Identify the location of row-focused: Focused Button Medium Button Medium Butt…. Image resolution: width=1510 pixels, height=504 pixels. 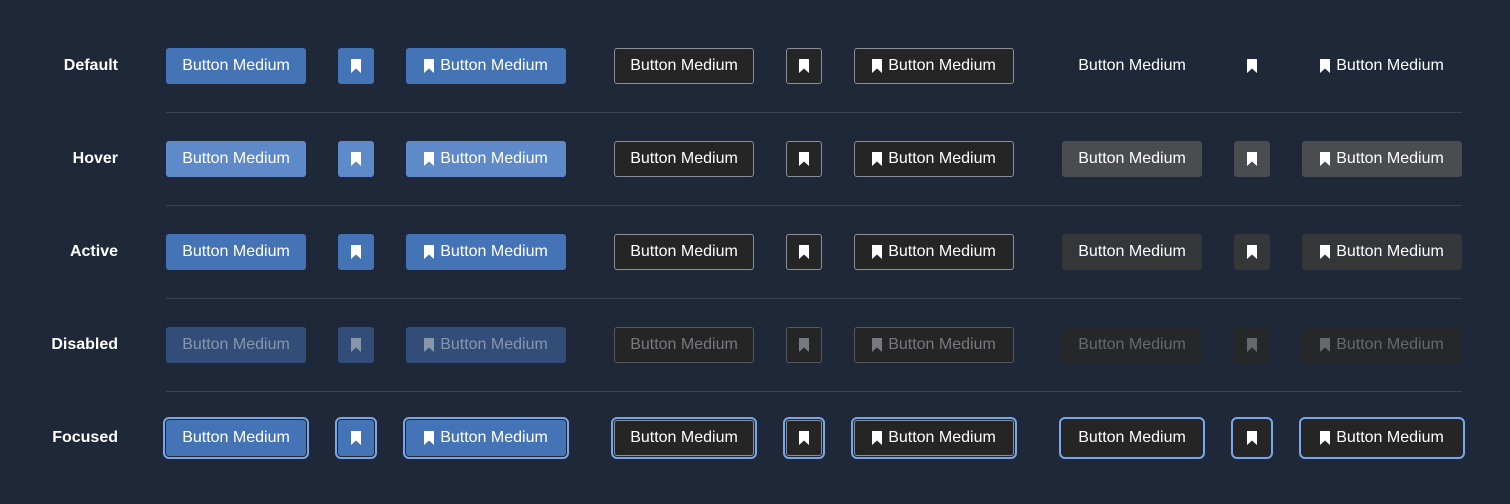
(755, 438).